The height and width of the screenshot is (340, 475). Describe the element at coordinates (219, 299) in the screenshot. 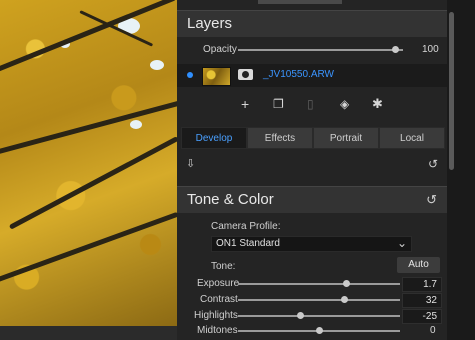

I see `contrast-label: Contrast` at that location.